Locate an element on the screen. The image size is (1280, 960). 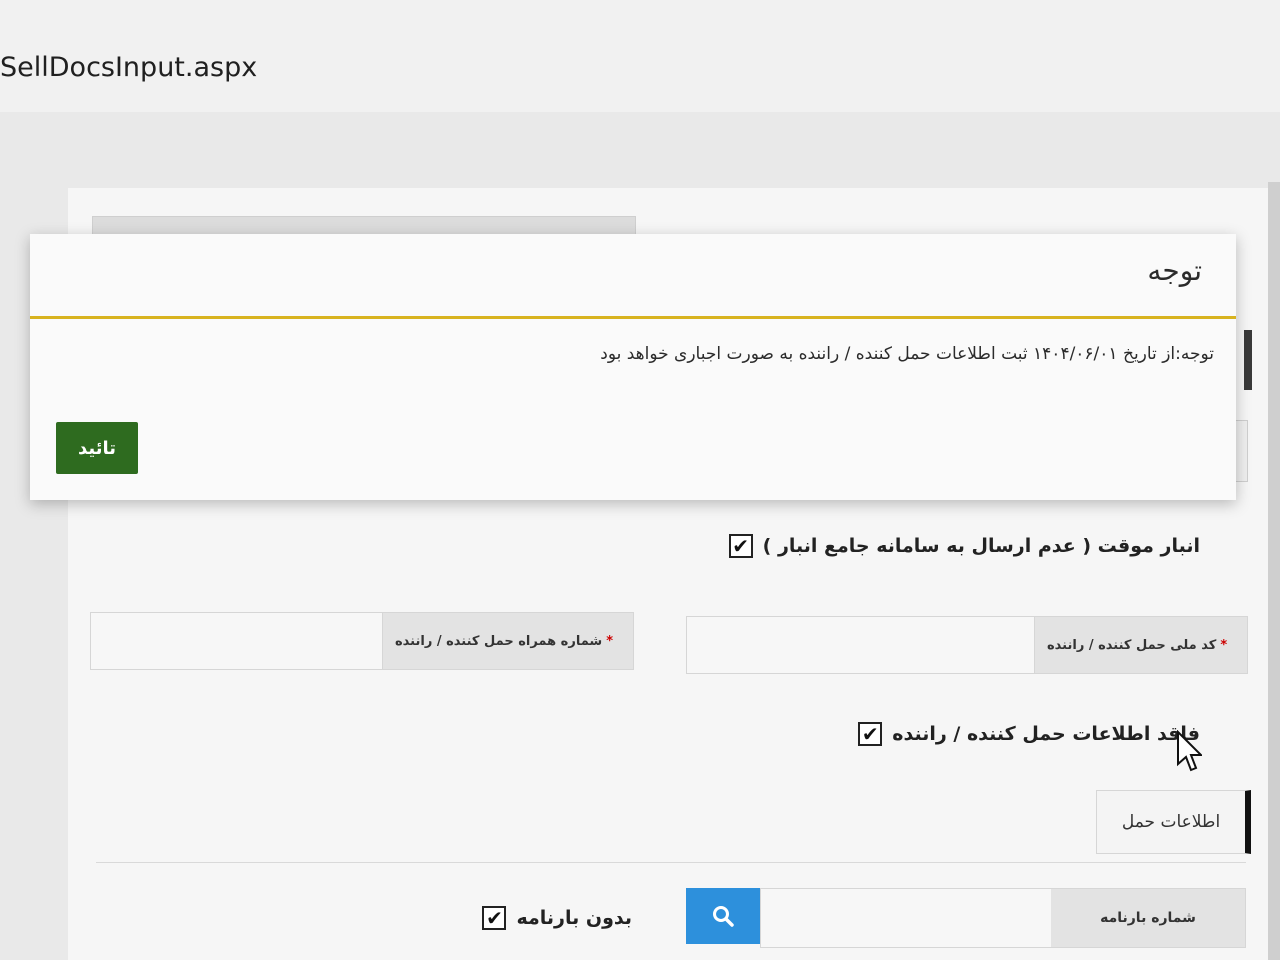
temp-warehouse-checkbox: ✔ is located at coordinates (740, 546).